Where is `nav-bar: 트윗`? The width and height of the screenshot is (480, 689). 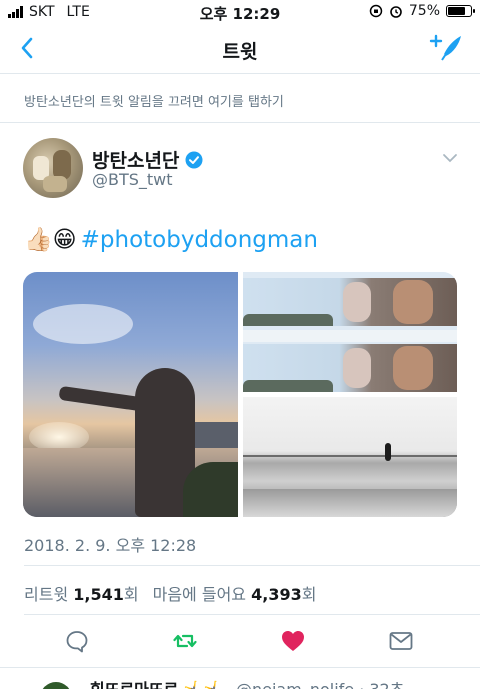 nav-bar: 트윗 is located at coordinates (240, 49).